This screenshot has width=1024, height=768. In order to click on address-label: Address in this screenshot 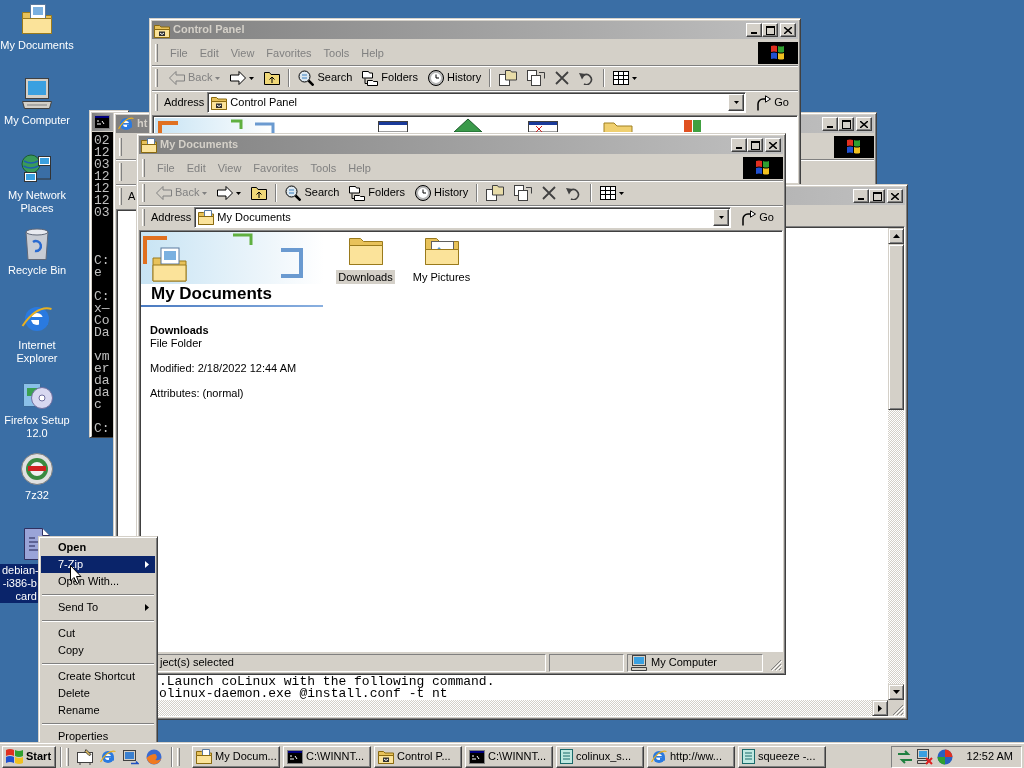, I will do `click(172, 217)`.